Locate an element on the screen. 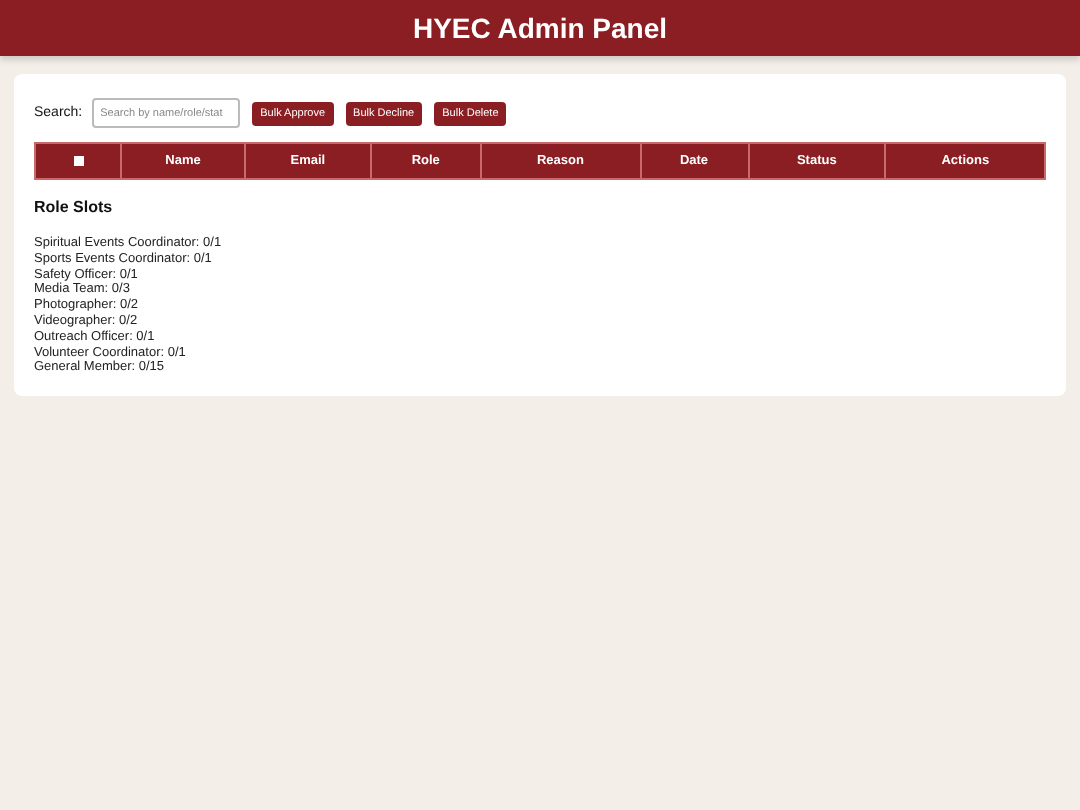  page-title: HYEC Admin Panel is located at coordinates (540, 28).